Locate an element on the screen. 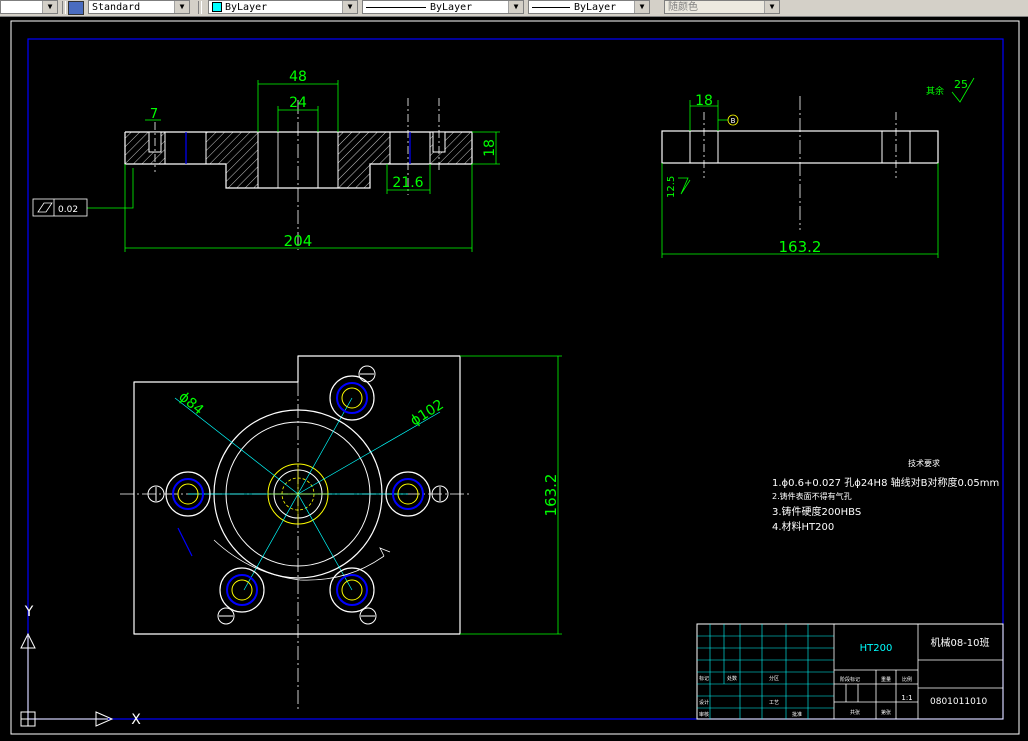 The height and width of the screenshot is (741, 1028). title-cell-process: 工艺 is located at coordinates (774, 703).